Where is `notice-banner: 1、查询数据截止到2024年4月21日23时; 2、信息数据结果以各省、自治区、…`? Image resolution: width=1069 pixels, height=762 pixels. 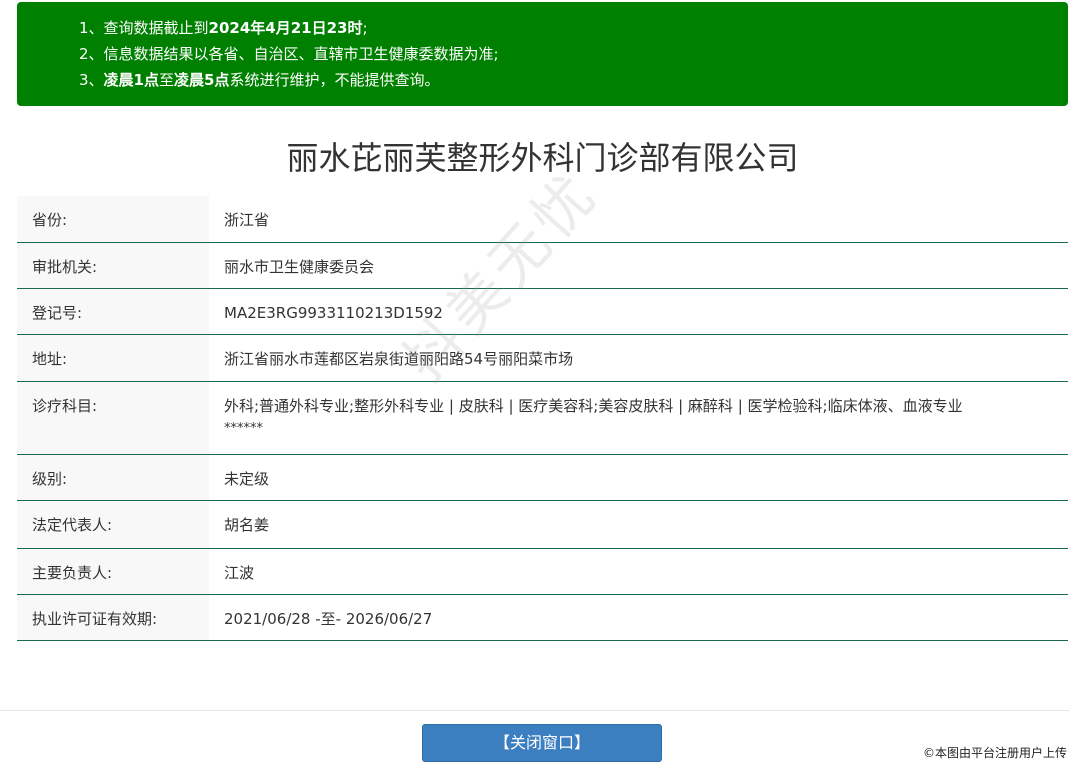
notice-banner: 1、查询数据截止到2024年4月21日23时; 2、信息数据结果以各省、自治区、… is located at coordinates (542, 54).